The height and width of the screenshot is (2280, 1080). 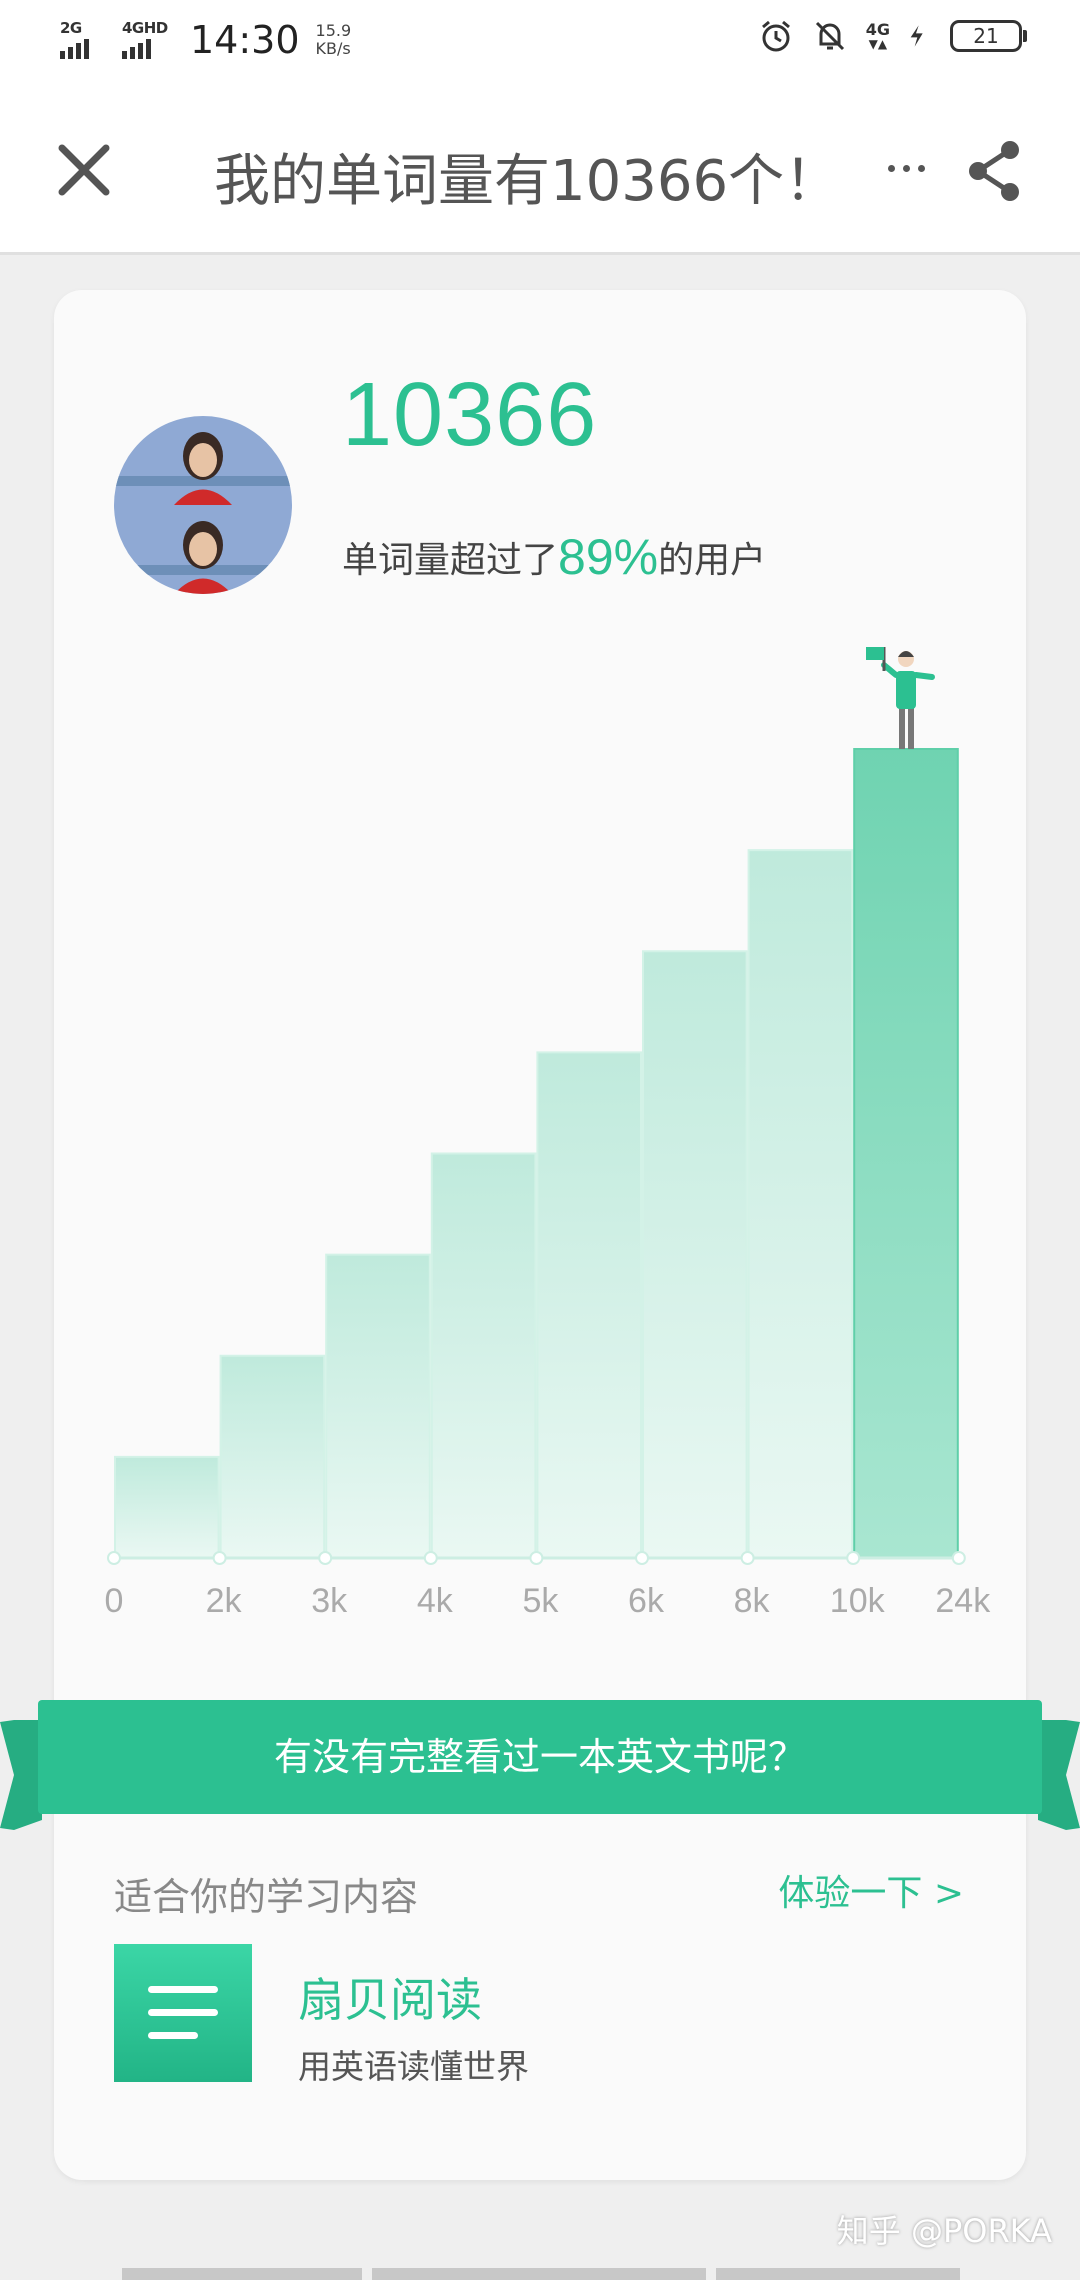 I want to click on network-speed: 15.9 KB/s, so click(x=334, y=40).